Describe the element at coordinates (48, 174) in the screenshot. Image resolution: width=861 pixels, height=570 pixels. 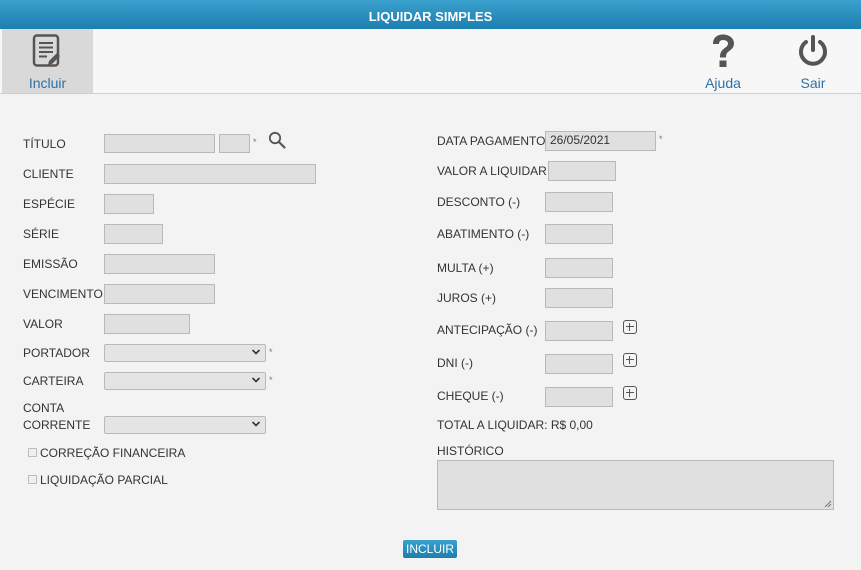
I see `cliente-label: CLIENTE` at that location.